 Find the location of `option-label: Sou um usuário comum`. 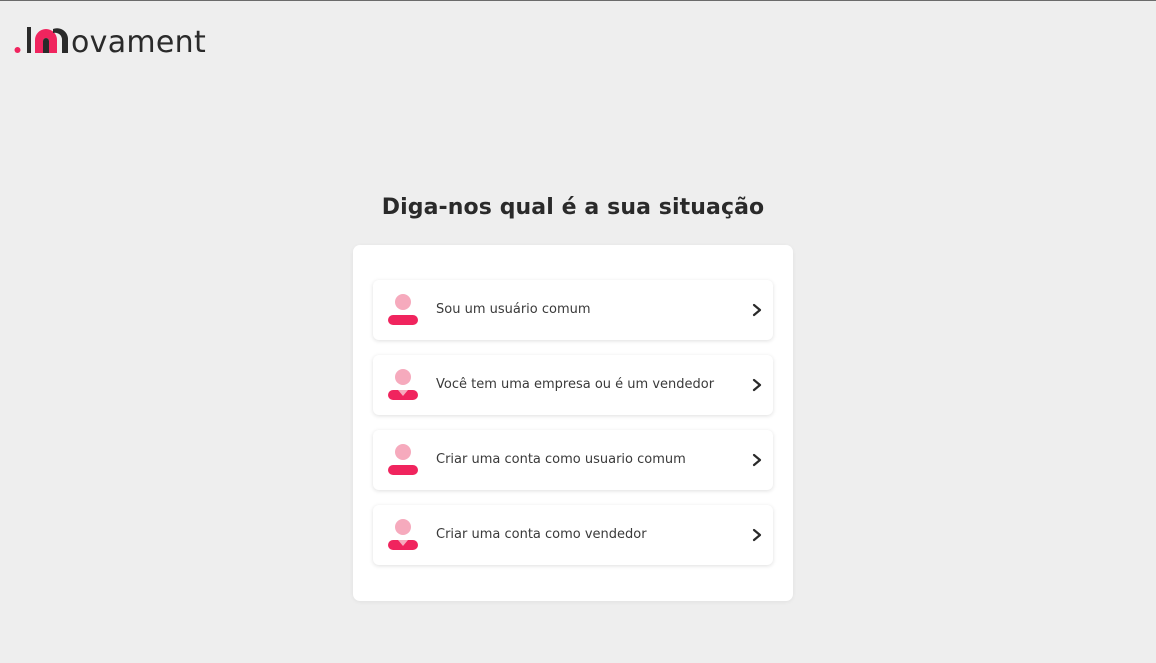

option-label: Sou um usuário comum is located at coordinates (513, 309).